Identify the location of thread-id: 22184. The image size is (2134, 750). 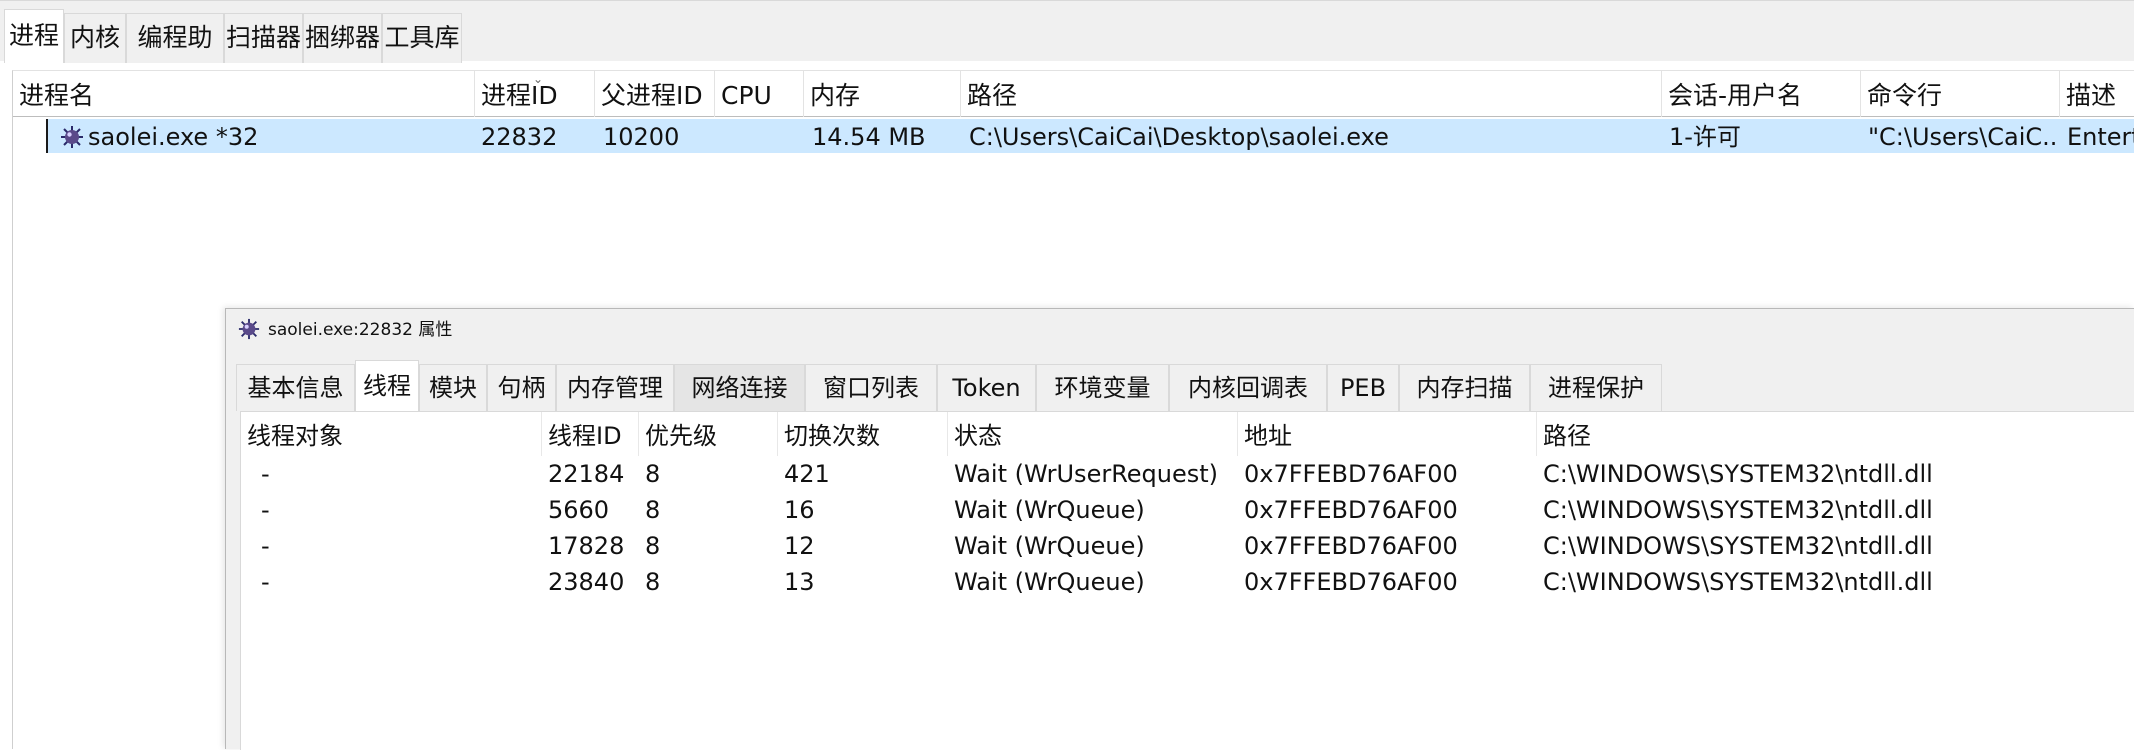
(586, 474).